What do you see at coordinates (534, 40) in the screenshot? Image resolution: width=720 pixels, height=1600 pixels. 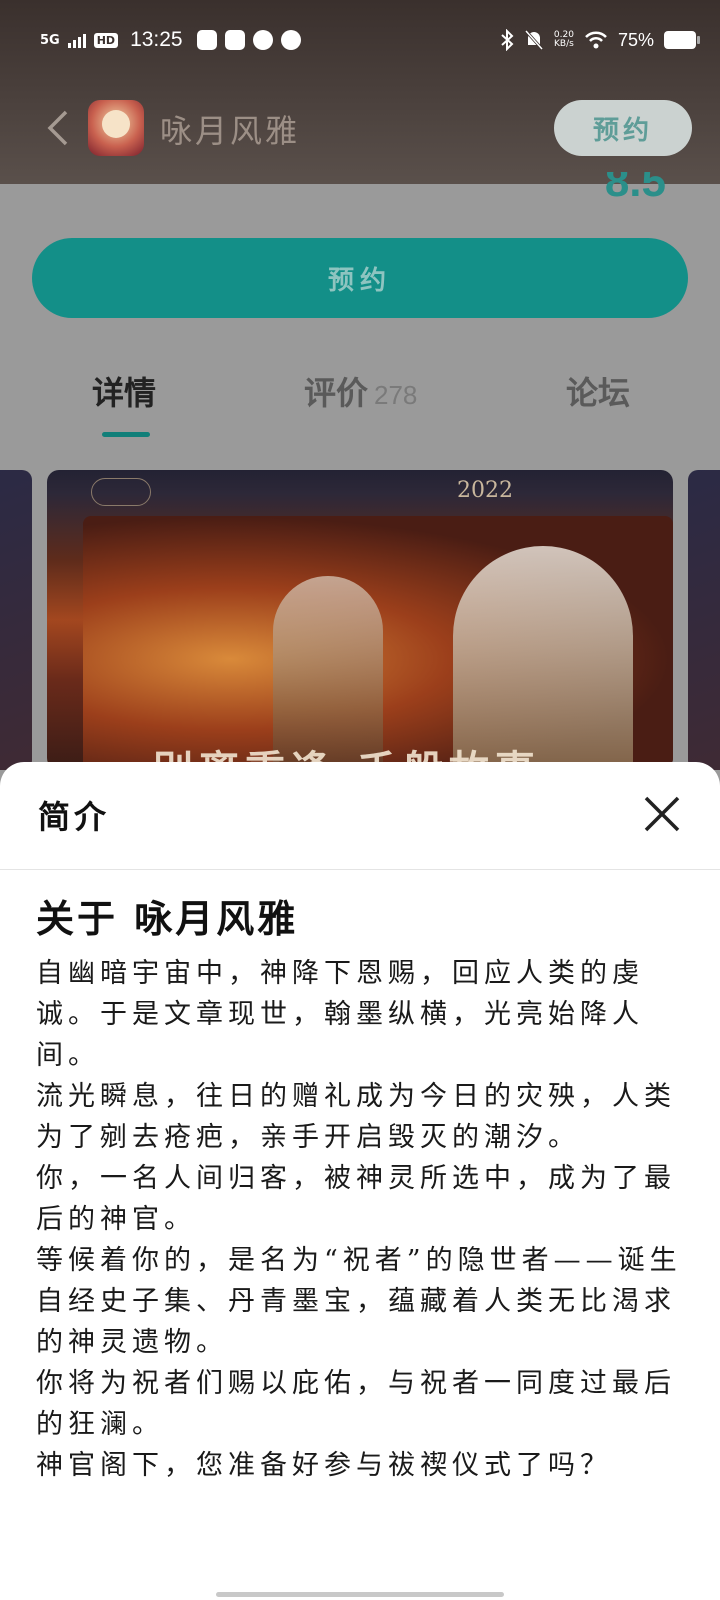 I see `mute-bell-icon` at bounding box center [534, 40].